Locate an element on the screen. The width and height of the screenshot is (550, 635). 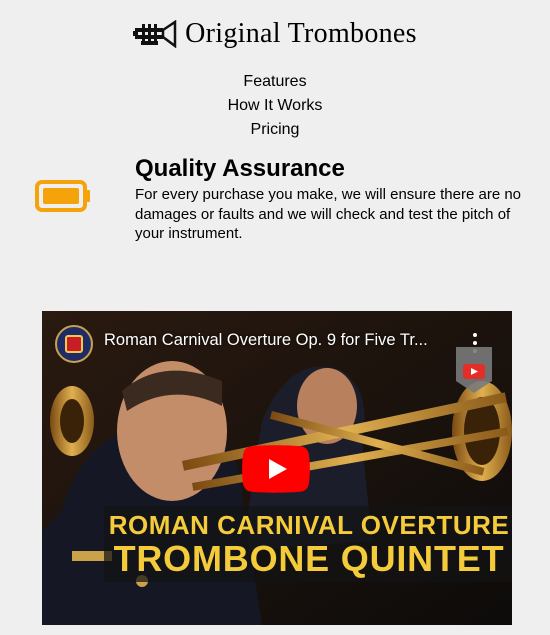
army-crest-icon is located at coordinates (74, 344).